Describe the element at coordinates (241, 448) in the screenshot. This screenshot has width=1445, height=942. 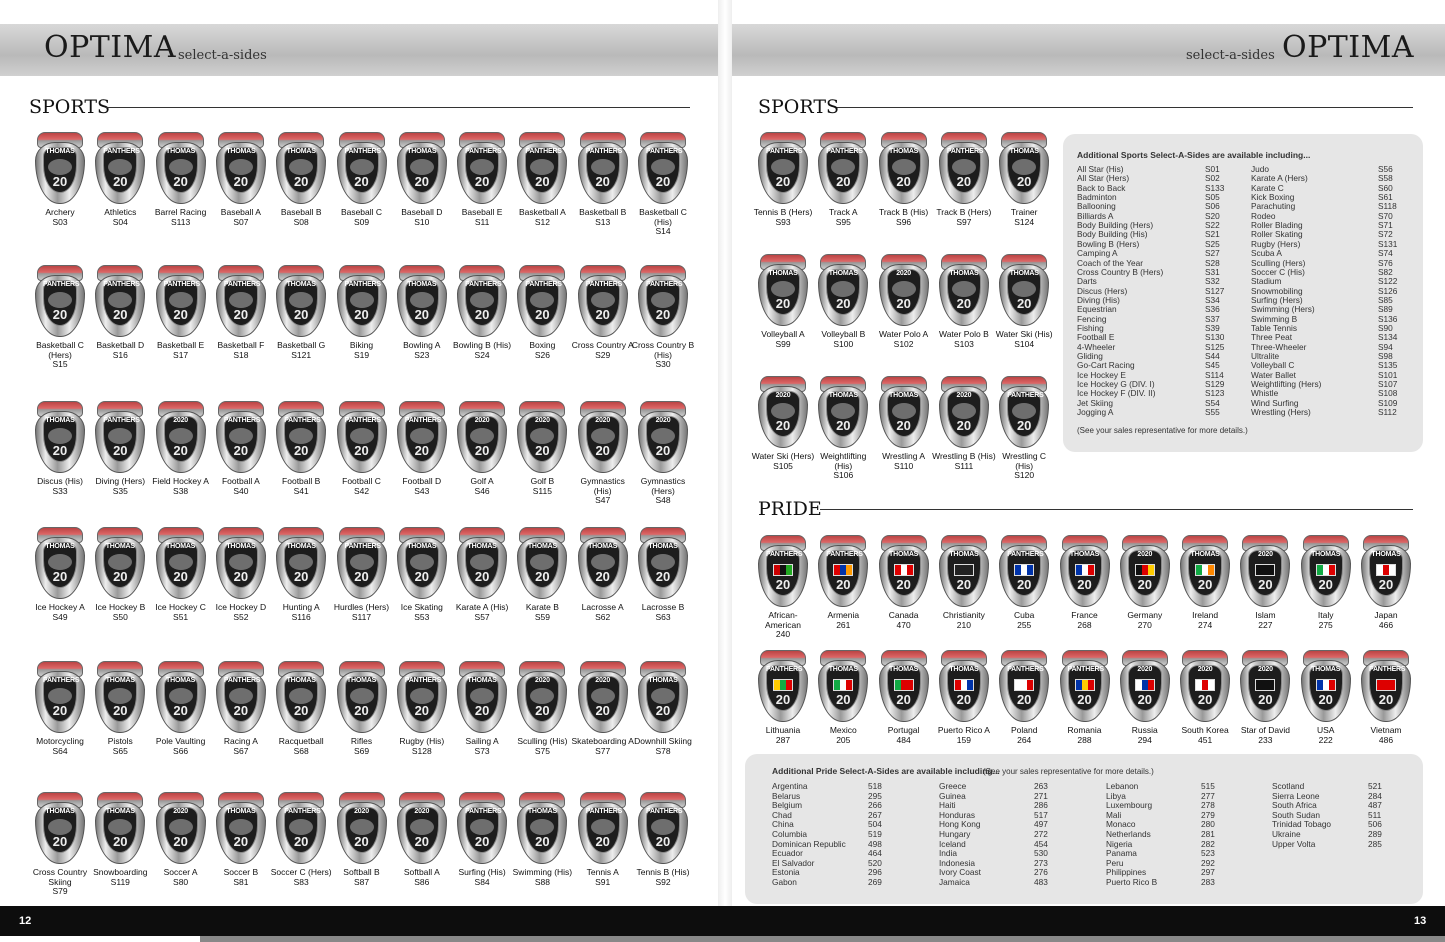
I see `select-a-side-item: PANTHERS 20 Football A S40` at that location.